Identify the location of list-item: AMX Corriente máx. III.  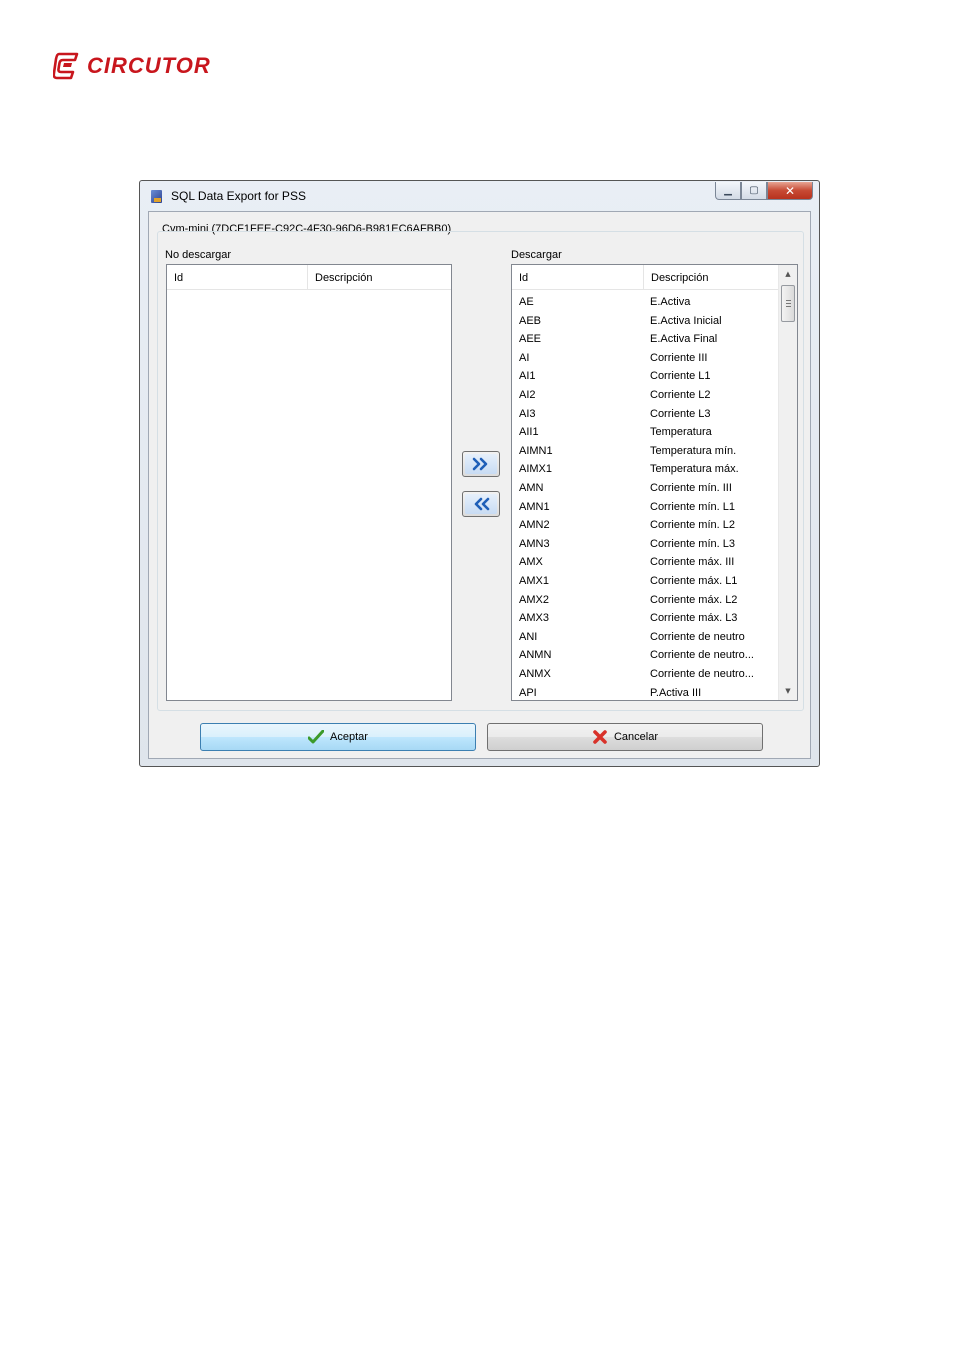
(645, 562).